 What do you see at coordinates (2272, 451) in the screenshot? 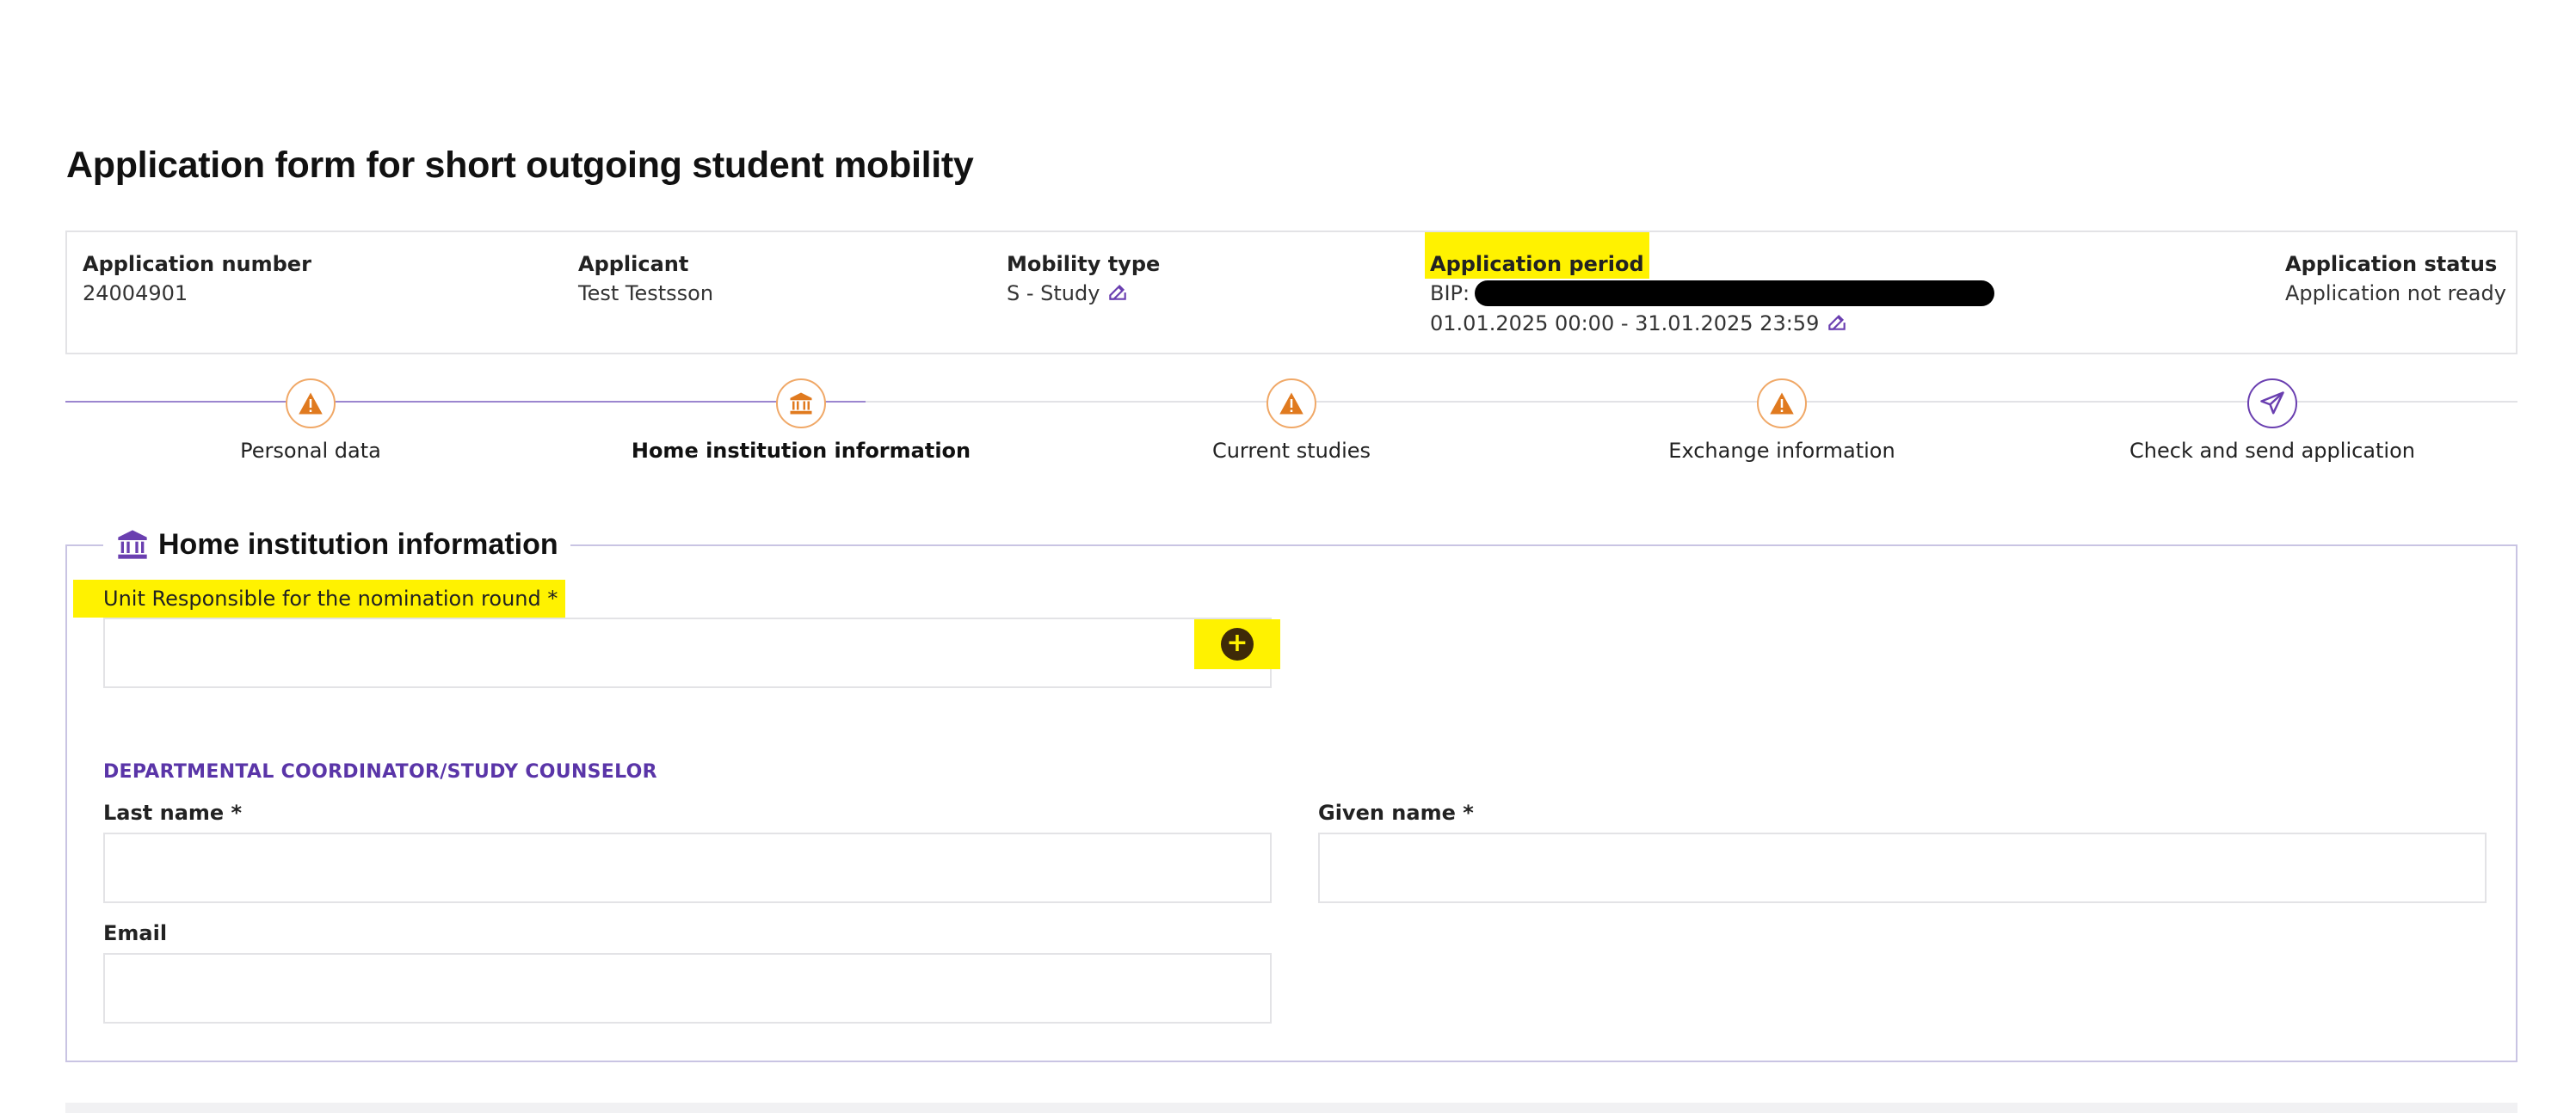
I see `step-label: Check and send application` at bounding box center [2272, 451].